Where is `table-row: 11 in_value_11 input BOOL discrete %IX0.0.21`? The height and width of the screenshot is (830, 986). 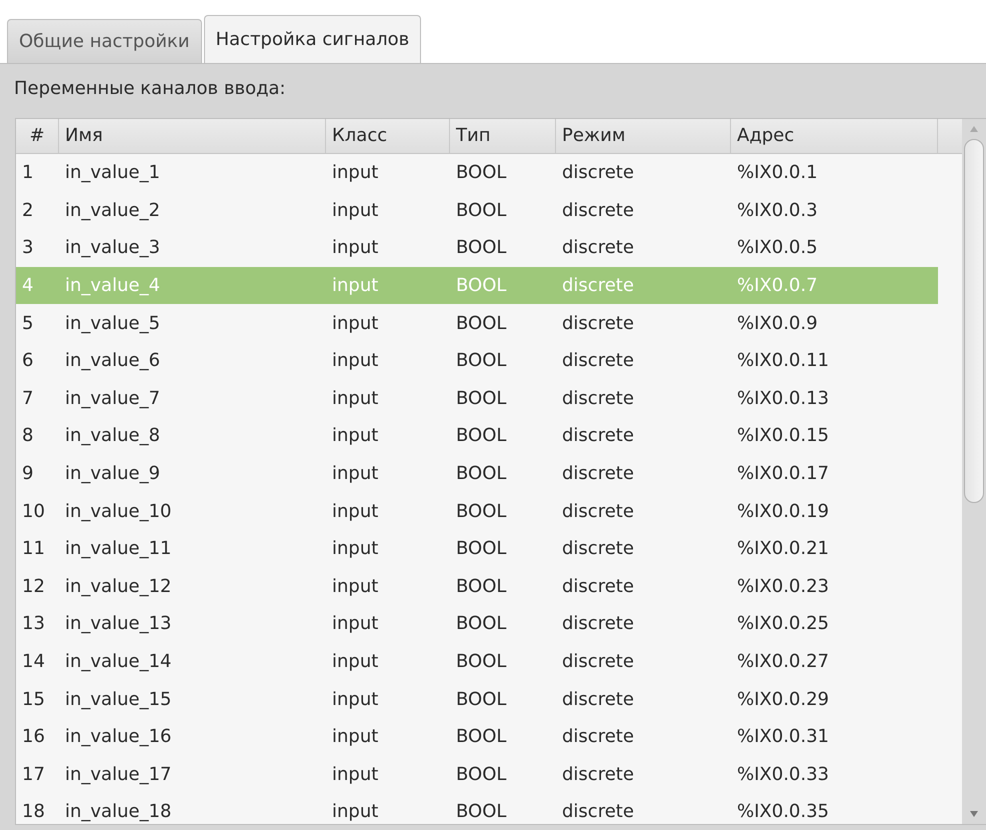 table-row: 11 in_value_11 input BOOL discrete %IX0.0.21 is located at coordinates (477, 549).